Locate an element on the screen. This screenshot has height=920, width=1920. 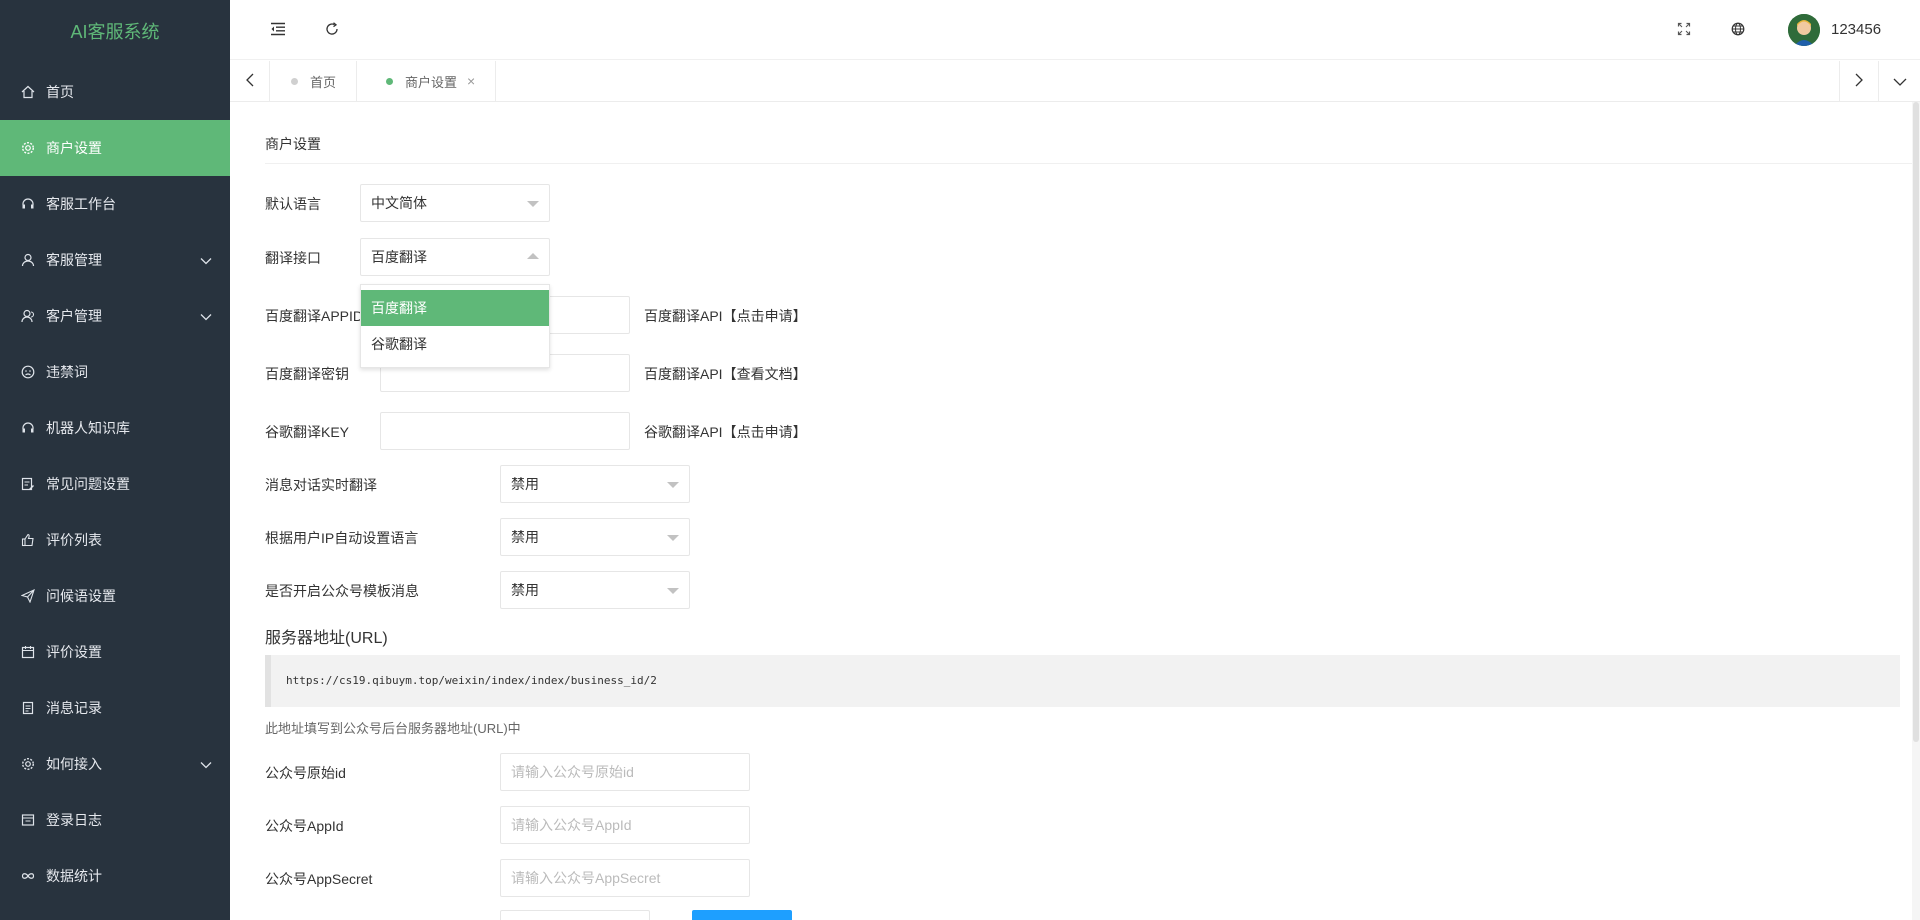
select-value: 禁用 is located at coordinates (525, 590).